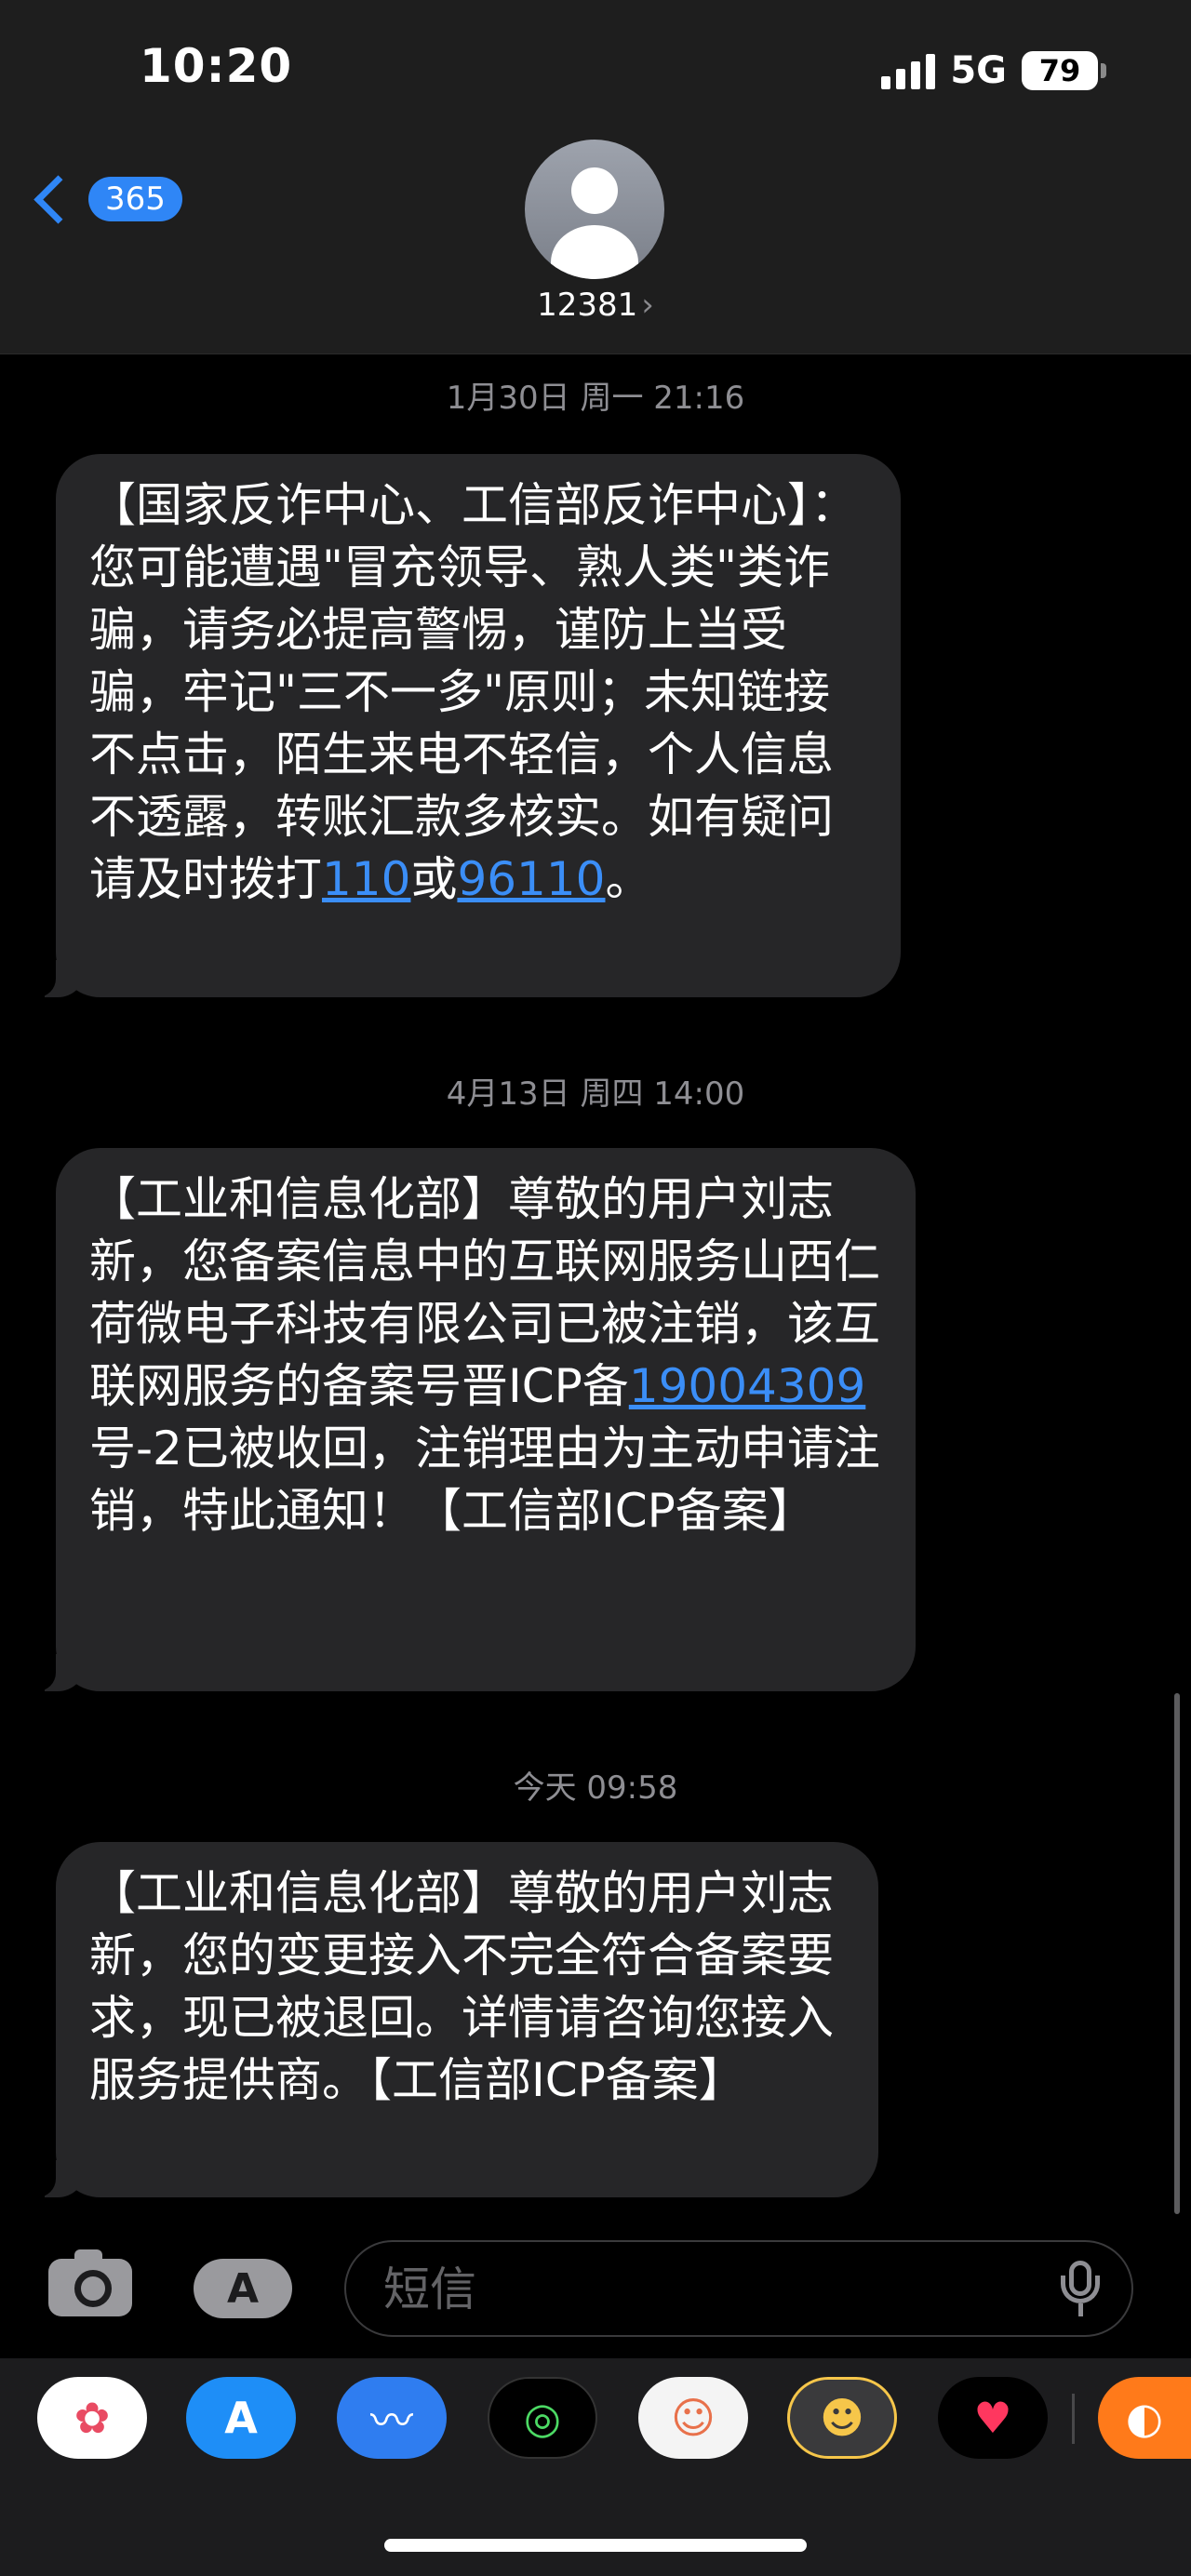  I want to click on contact-name: 12381, so click(587, 305).